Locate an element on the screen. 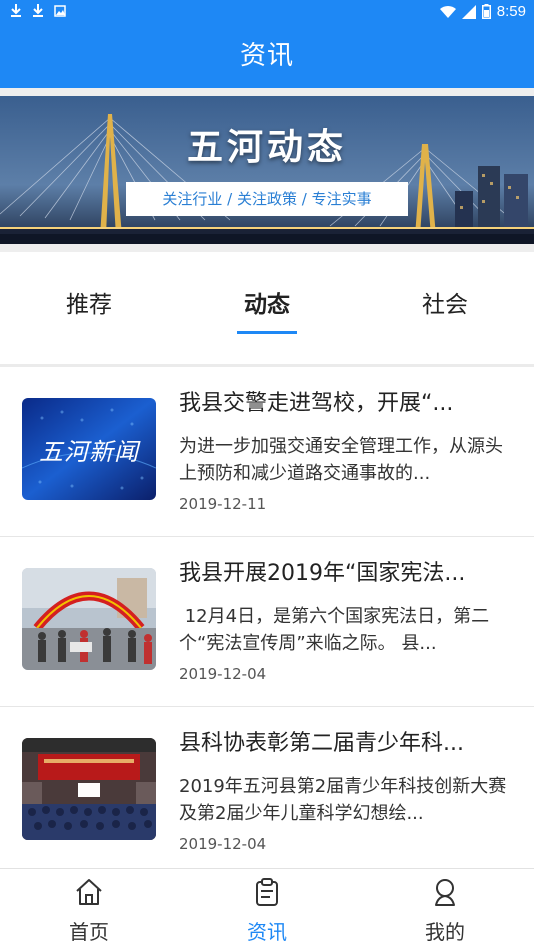 The width and height of the screenshot is (534, 950). nav-label: 首页 is located at coordinates (89, 932).